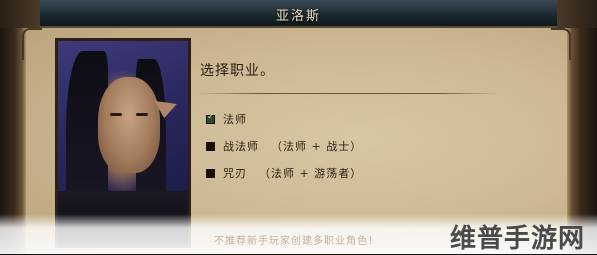 Image resolution: width=597 pixels, height=255 pixels. I want to click on class-option-wizard: 法师, so click(226, 119).